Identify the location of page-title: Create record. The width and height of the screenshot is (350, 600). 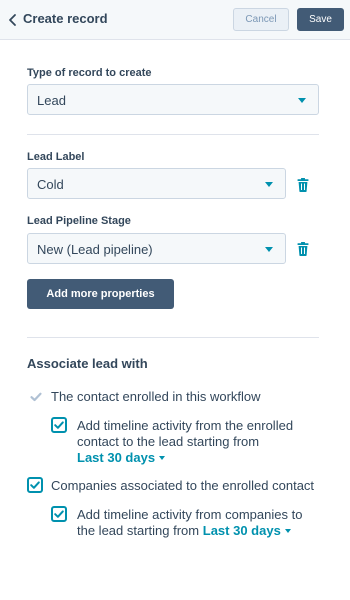
(65, 18).